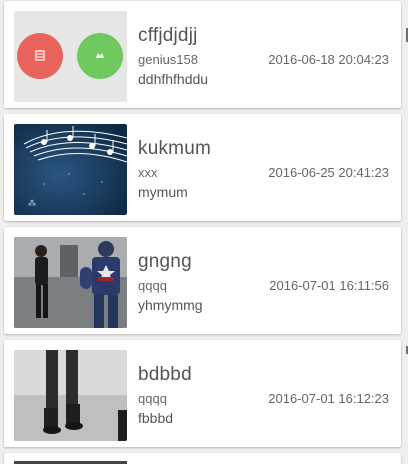 The height and width of the screenshot is (464, 408). What do you see at coordinates (156, 418) in the screenshot?
I see `item-description: fbbbd` at bounding box center [156, 418].